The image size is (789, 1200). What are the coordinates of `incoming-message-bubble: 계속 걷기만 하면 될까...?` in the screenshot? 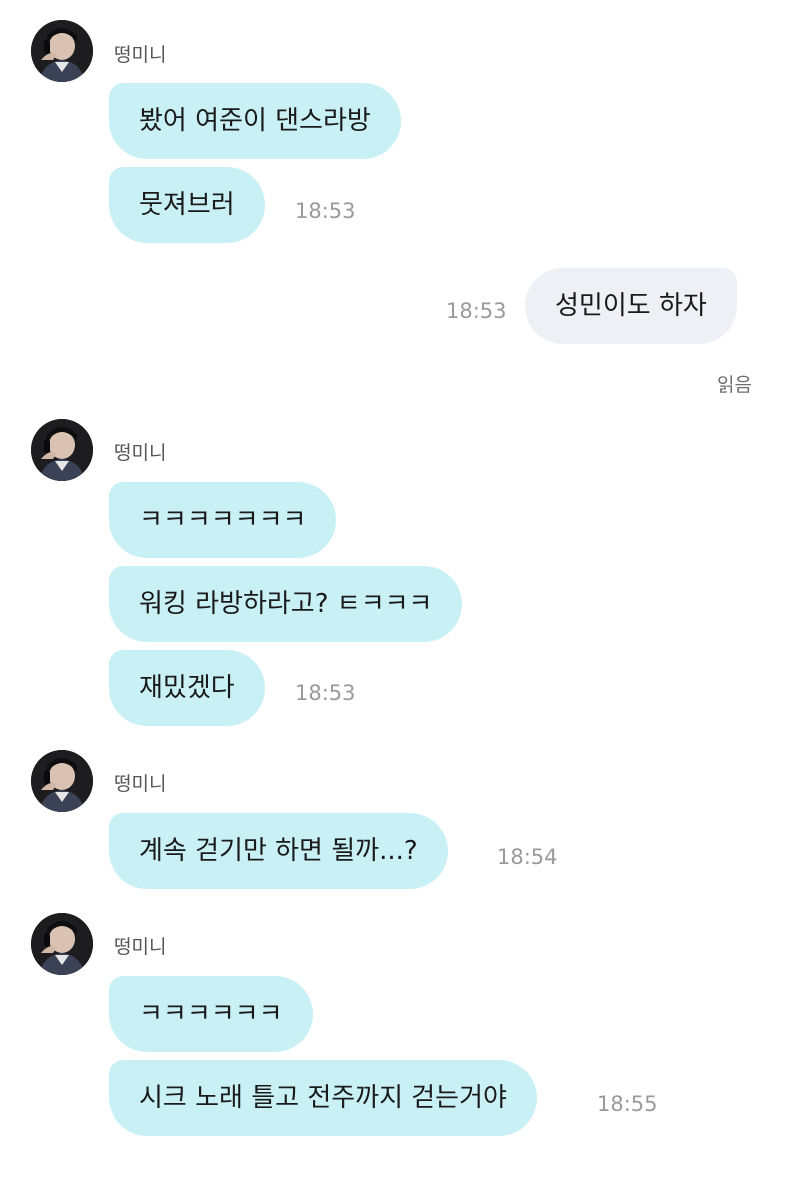 It's located at (278, 851).